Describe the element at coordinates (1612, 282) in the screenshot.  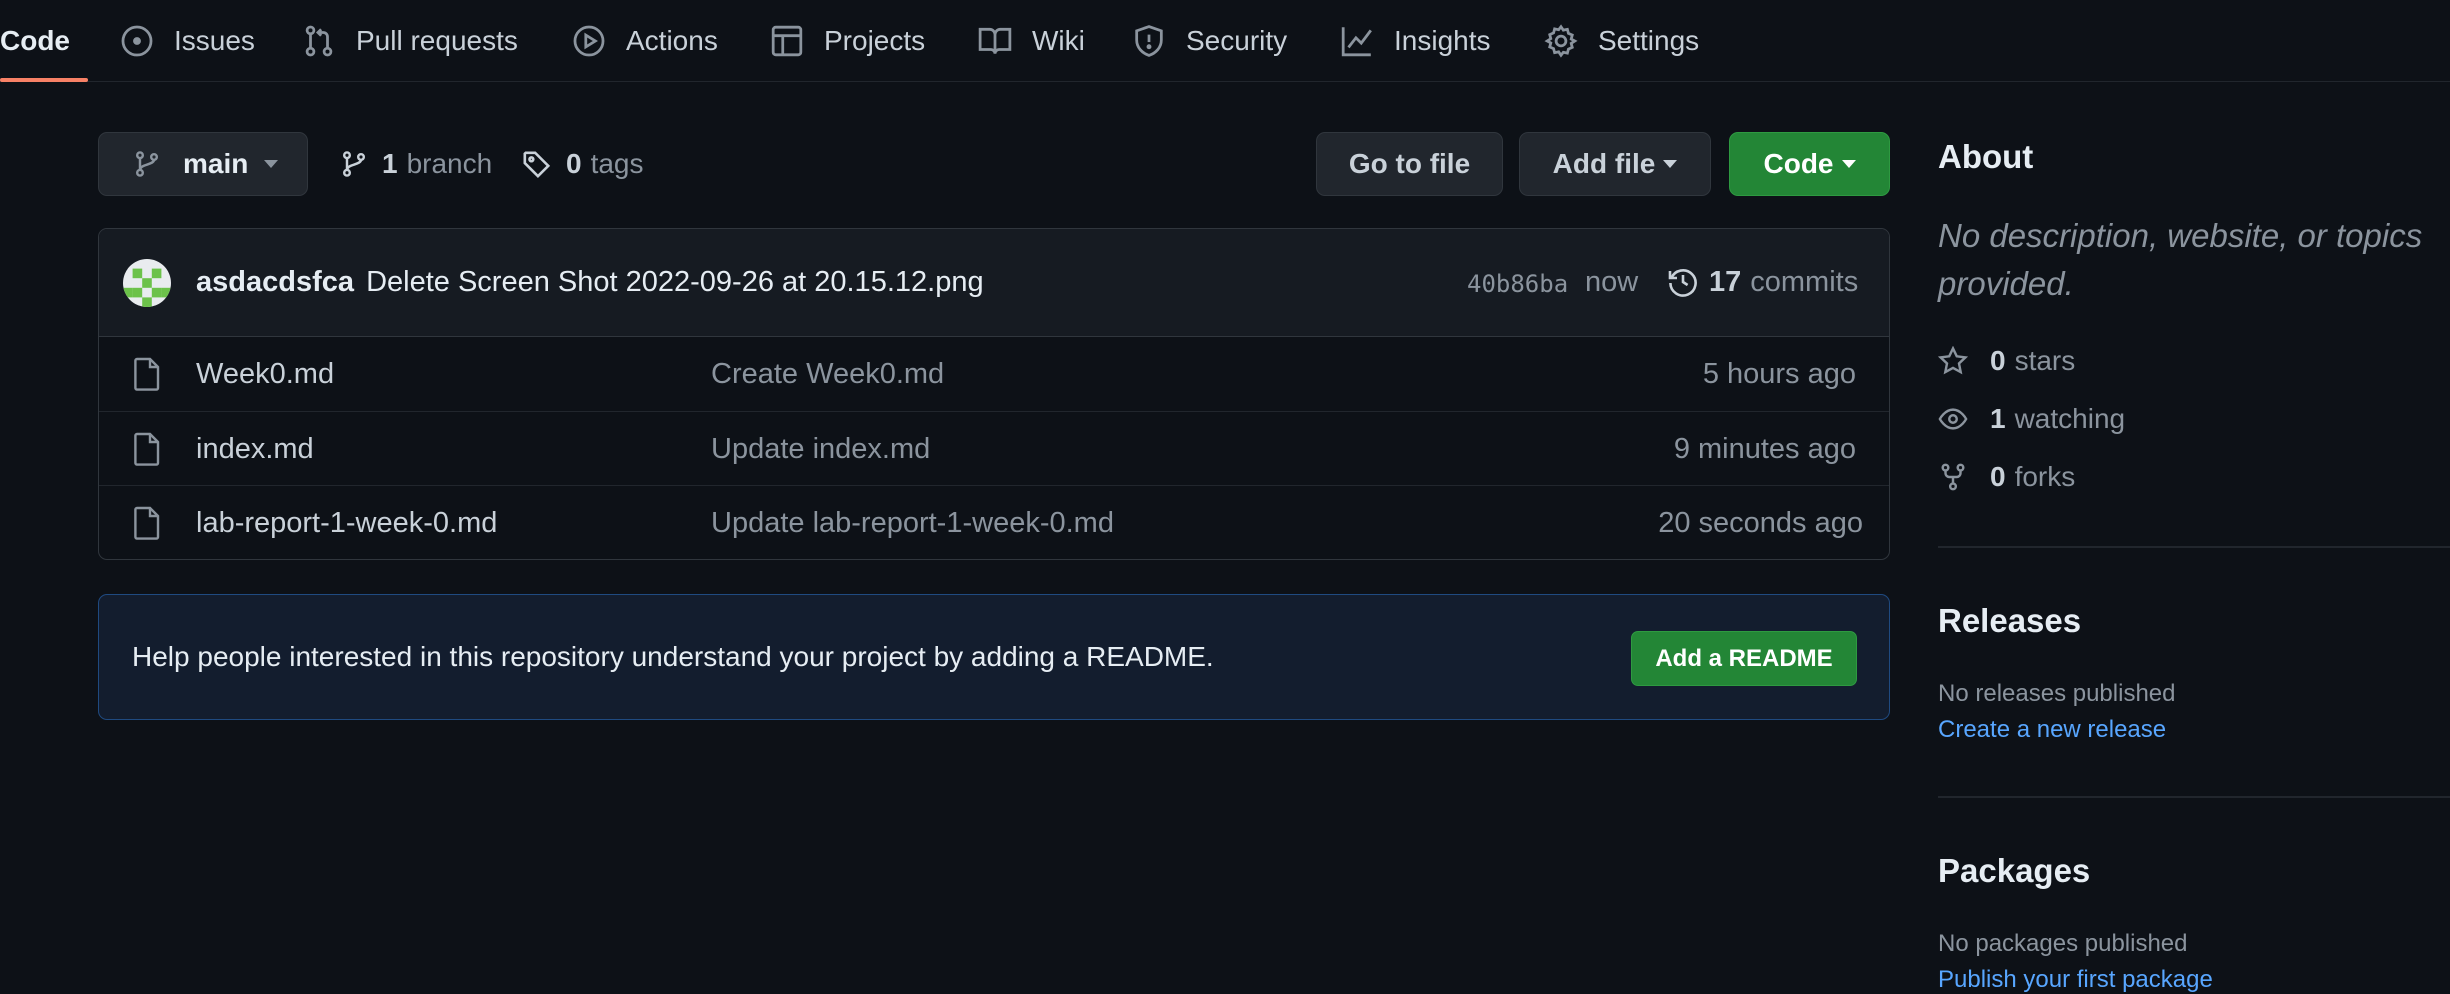
I see `commit-time: now` at that location.